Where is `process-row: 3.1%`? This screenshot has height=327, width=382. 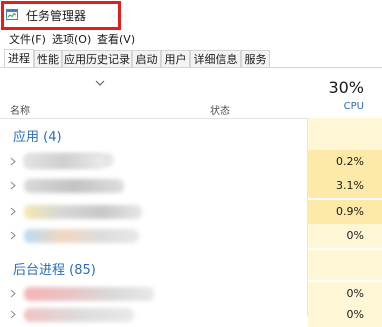
process-row: 3.1% is located at coordinates (191, 186).